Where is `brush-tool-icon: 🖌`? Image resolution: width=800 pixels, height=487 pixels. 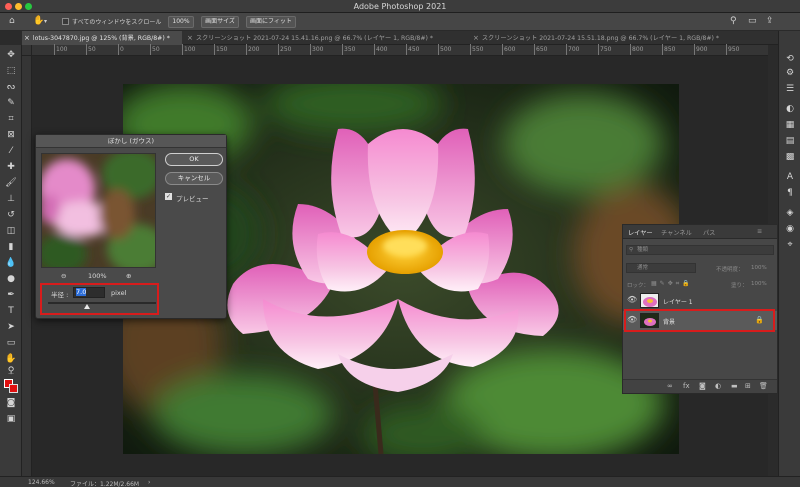 brush-tool-icon: 🖌 is located at coordinates (11, 183).